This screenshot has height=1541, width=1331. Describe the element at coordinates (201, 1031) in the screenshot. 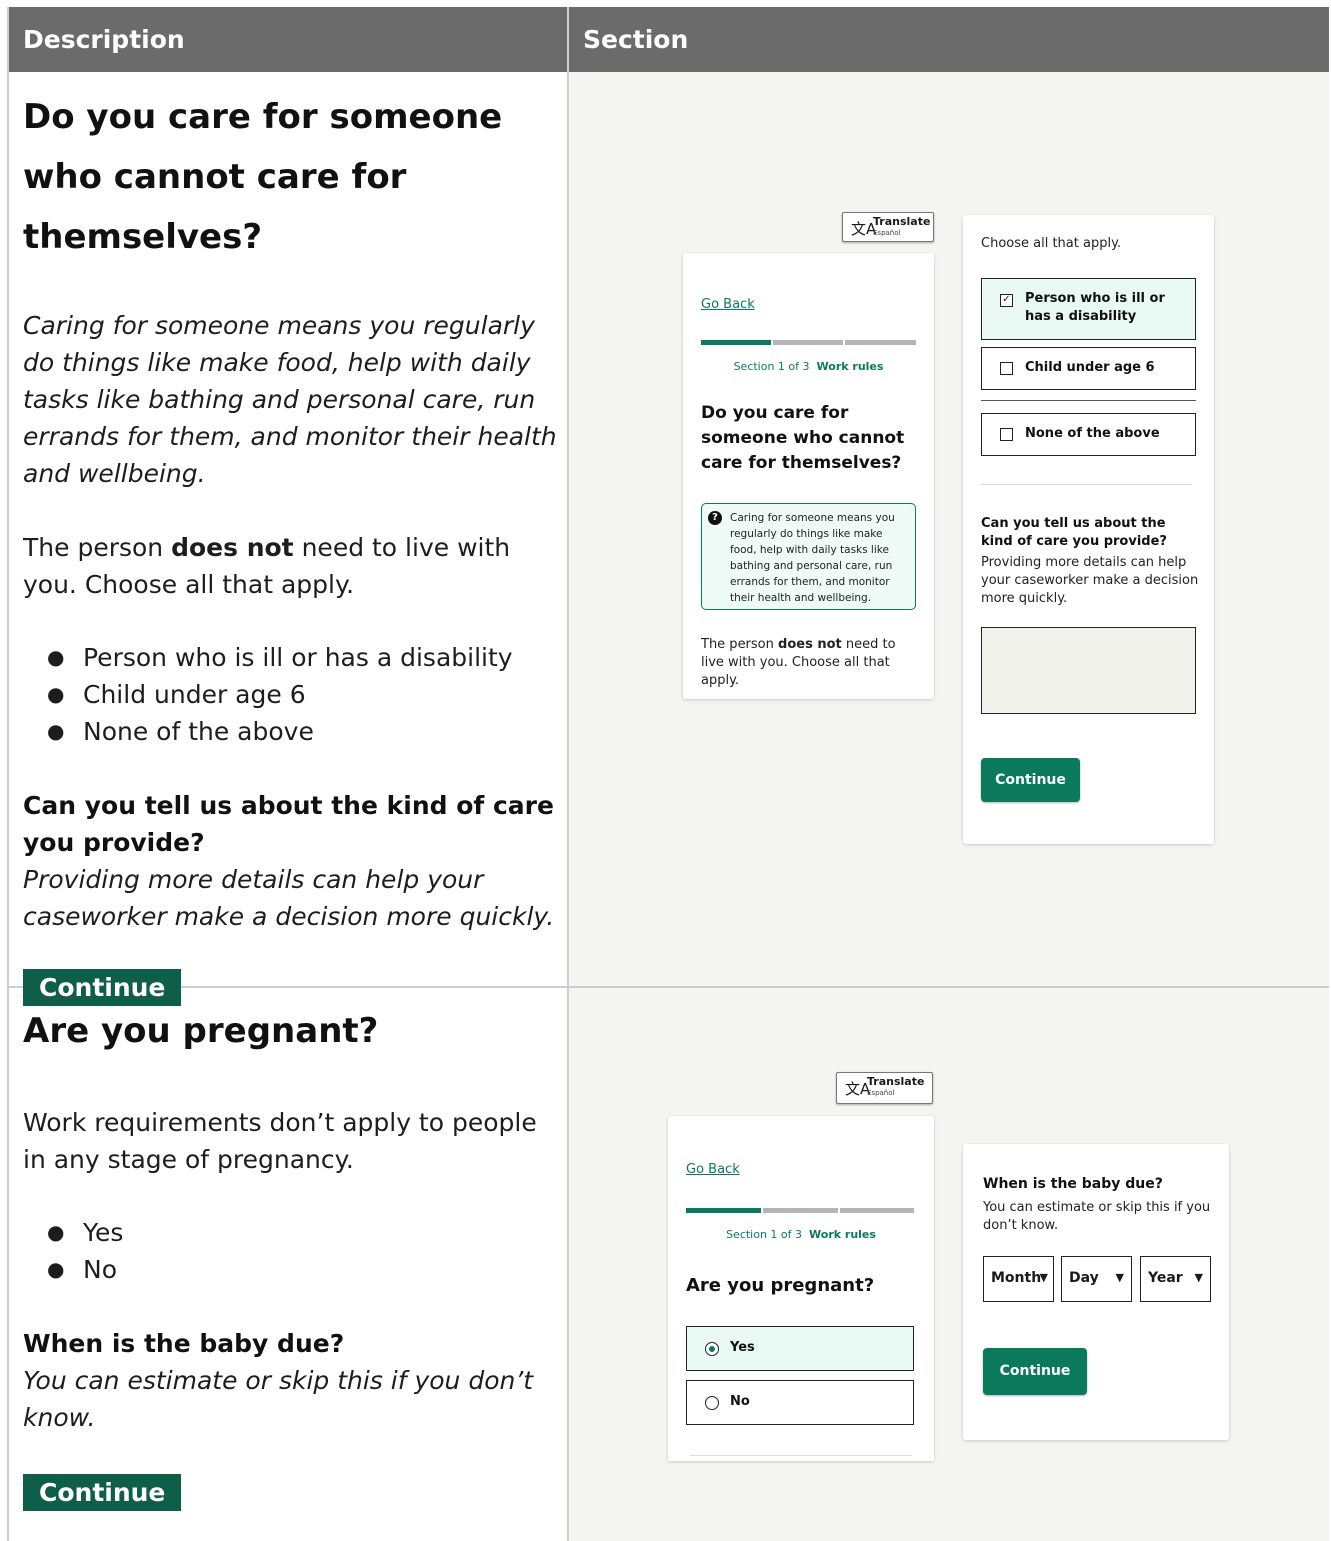

I see `row2-title: Are you pregnant?` at that location.